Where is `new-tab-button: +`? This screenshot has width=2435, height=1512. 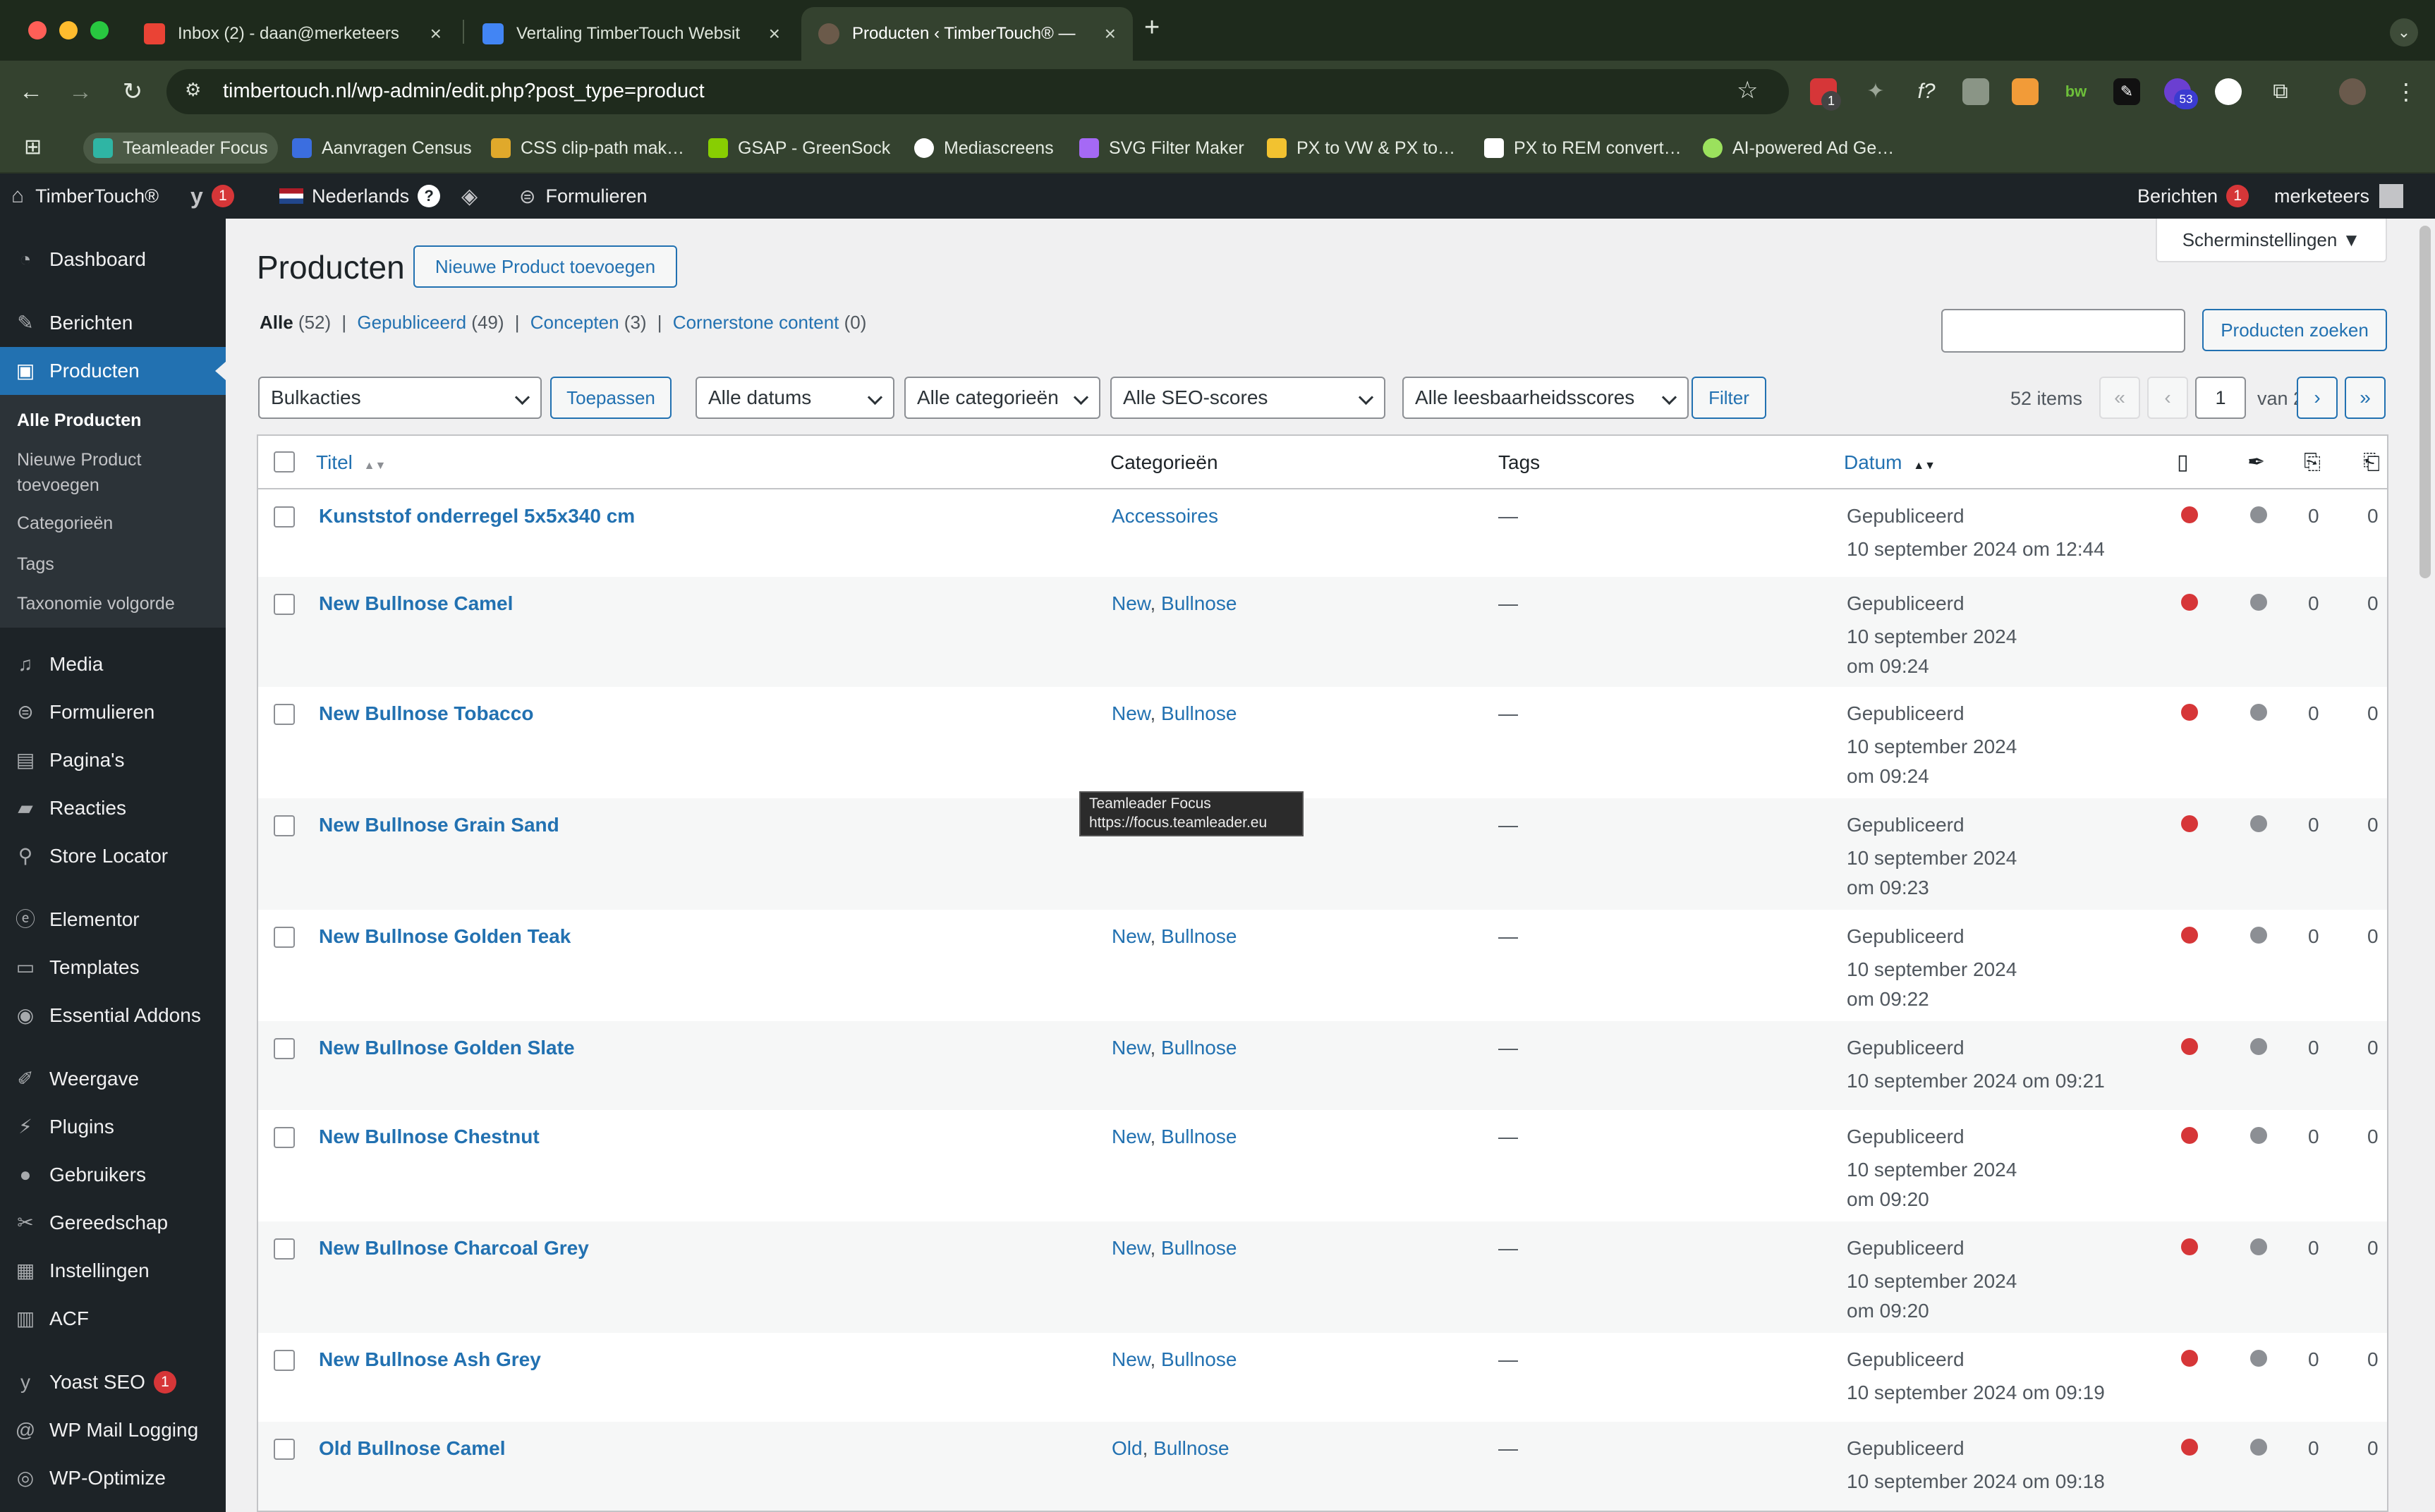
new-tab-button: + is located at coordinates (1152, 28).